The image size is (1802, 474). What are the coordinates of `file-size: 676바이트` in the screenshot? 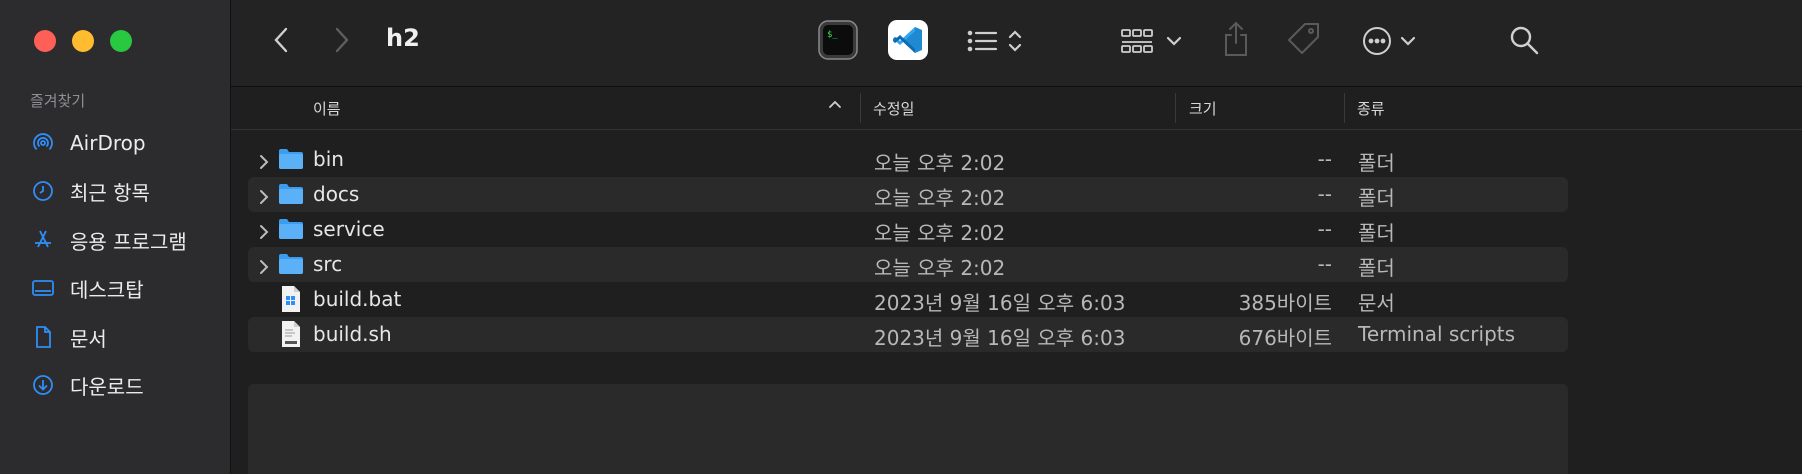 It's located at (1285, 338).